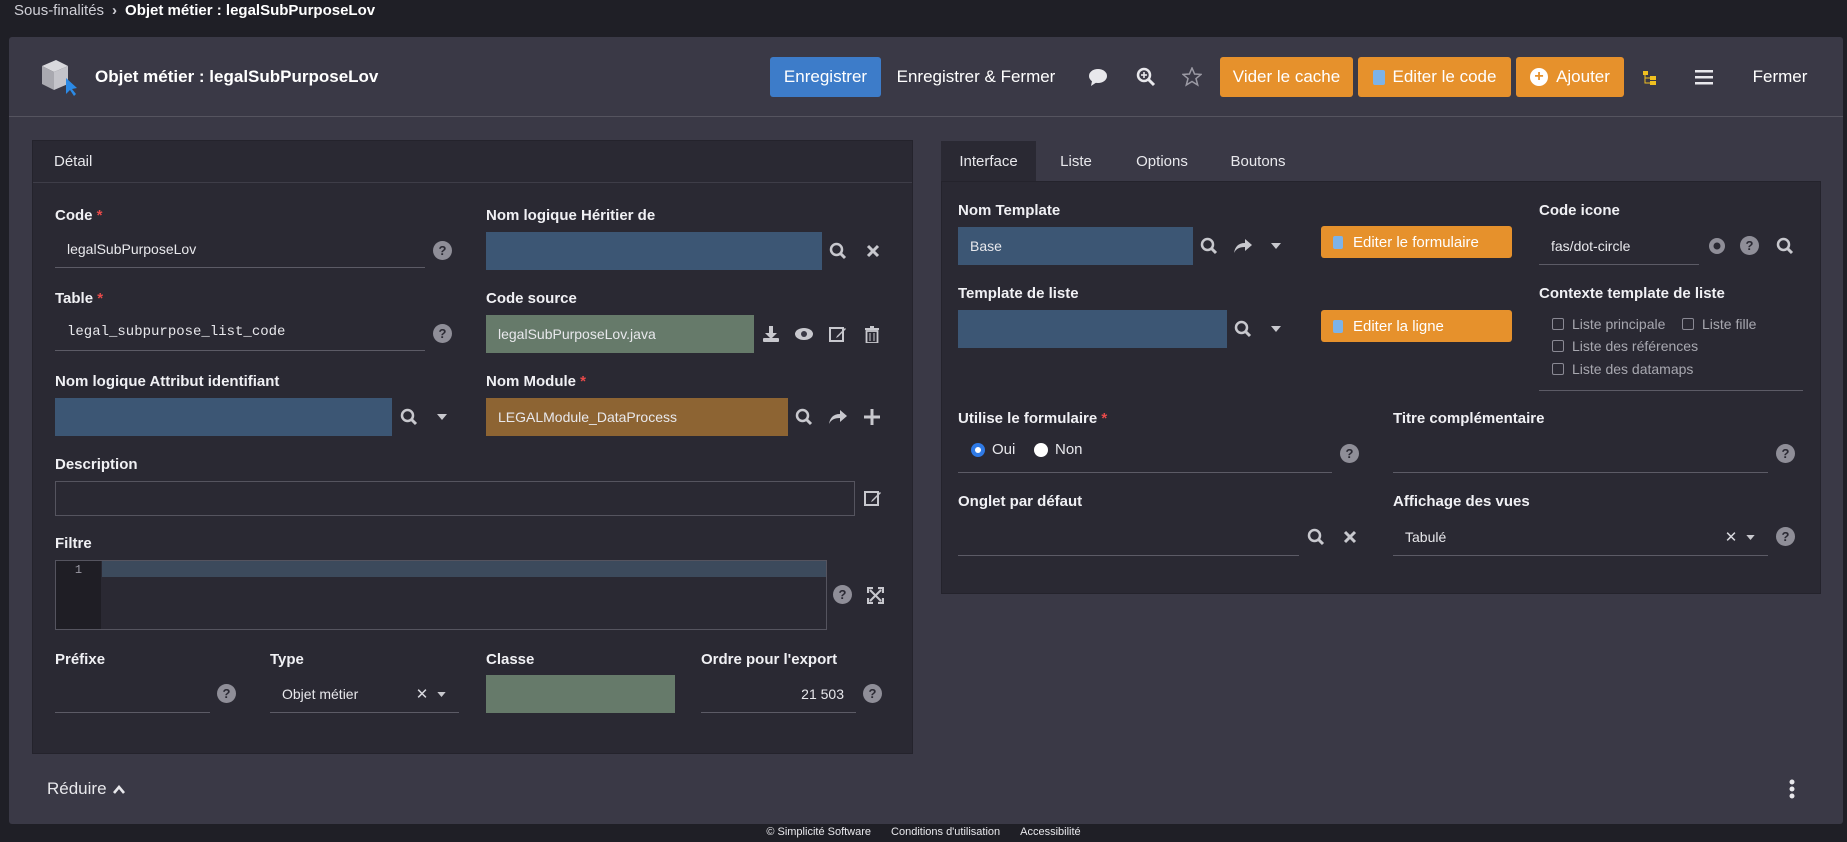 The height and width of the screenshot is (842, 1847). I want to click on icon-code-field: fas/dot-circle, so click(1619, 246).